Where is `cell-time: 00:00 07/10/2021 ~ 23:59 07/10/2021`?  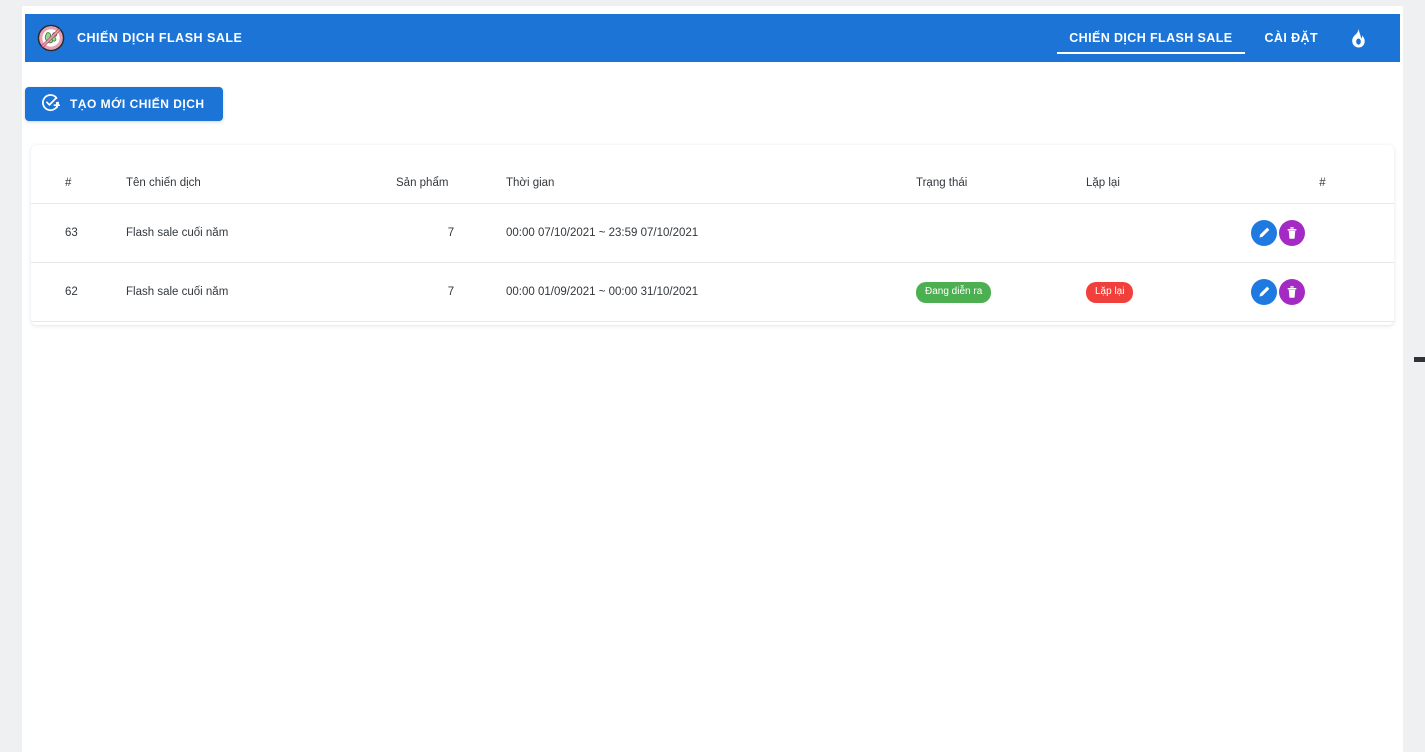
cell-time: 00:00 07/10/2021 ~ 23:59 07/10/2021 is located at coordinates (711, 233).